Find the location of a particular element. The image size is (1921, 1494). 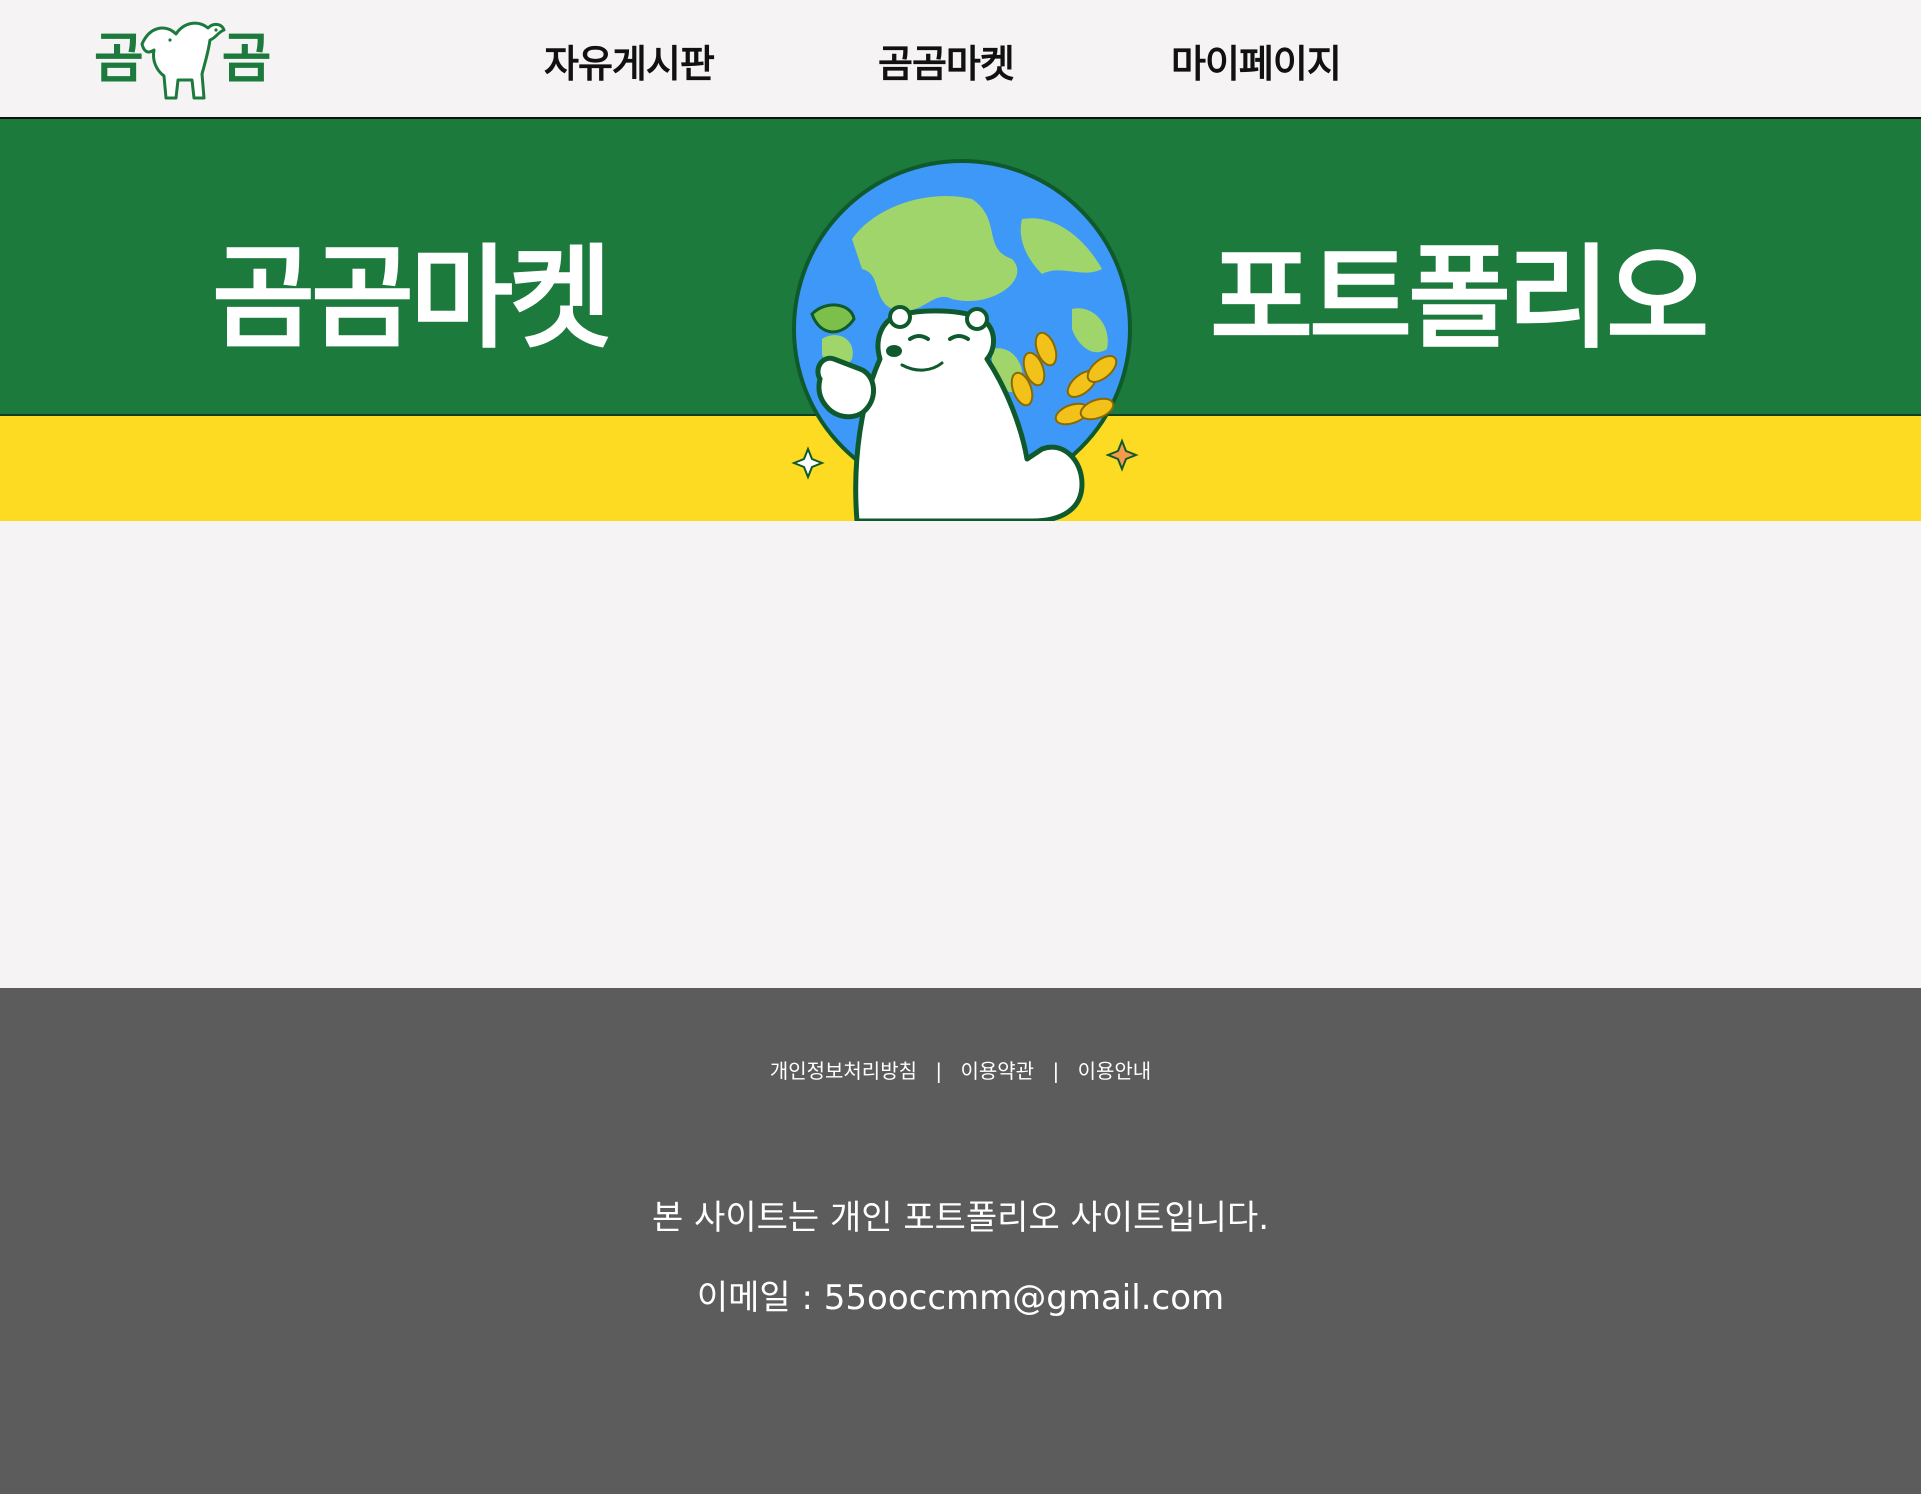

footer-link-guide: 이용안내 is located at coordinates (1115, 1071).